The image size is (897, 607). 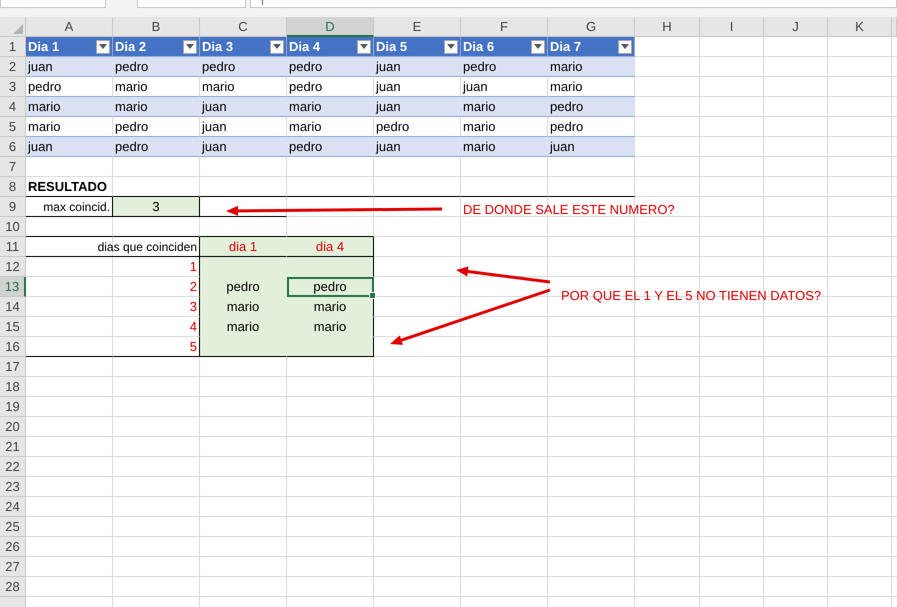 What do you see at coordinates (13, 467) in the screenshot?
I see `row-header: 22` at bounding box center [13, 467].